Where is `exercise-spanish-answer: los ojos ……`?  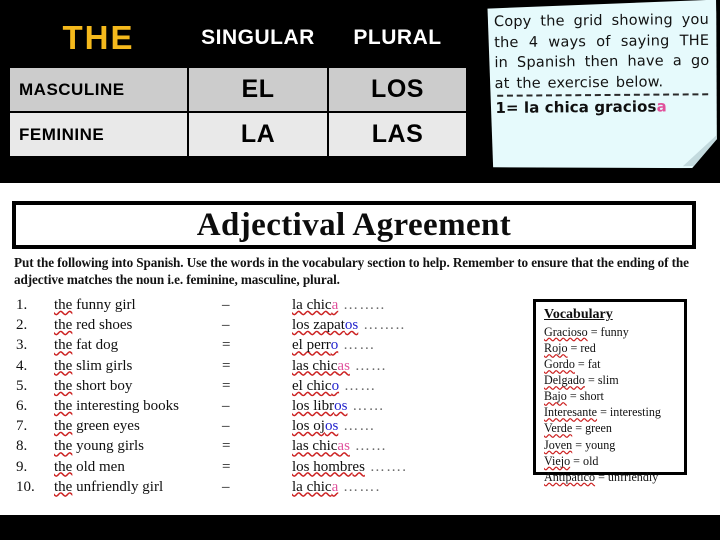 exercise-spanish-answer: los ojos …… is located at coordinates (389, 426).